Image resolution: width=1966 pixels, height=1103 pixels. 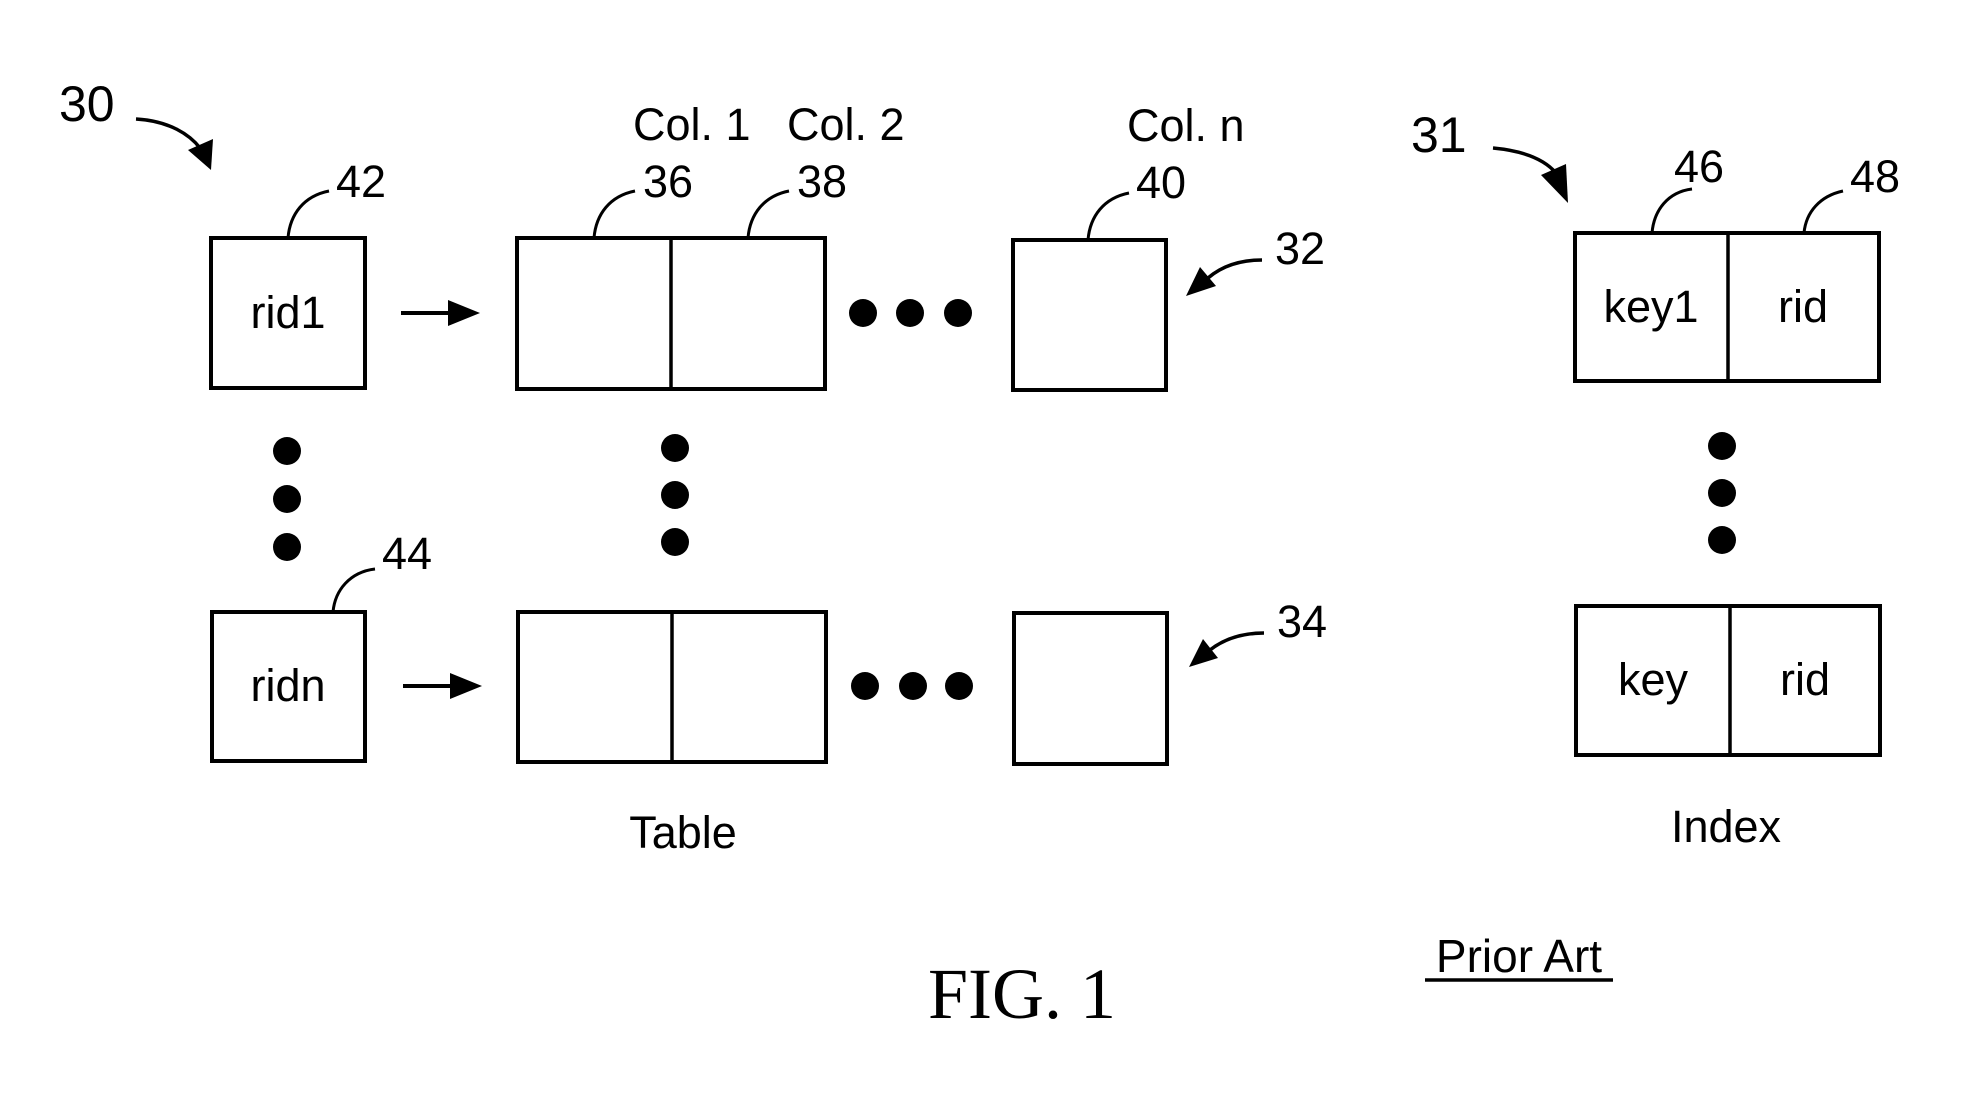 I want to click on table-section-pointer-arrow, so click(x=174, y=143).